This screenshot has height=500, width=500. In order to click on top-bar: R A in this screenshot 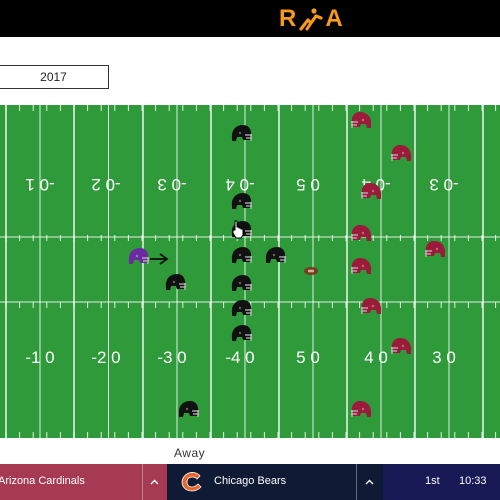, I will do `click(250, 18)`.